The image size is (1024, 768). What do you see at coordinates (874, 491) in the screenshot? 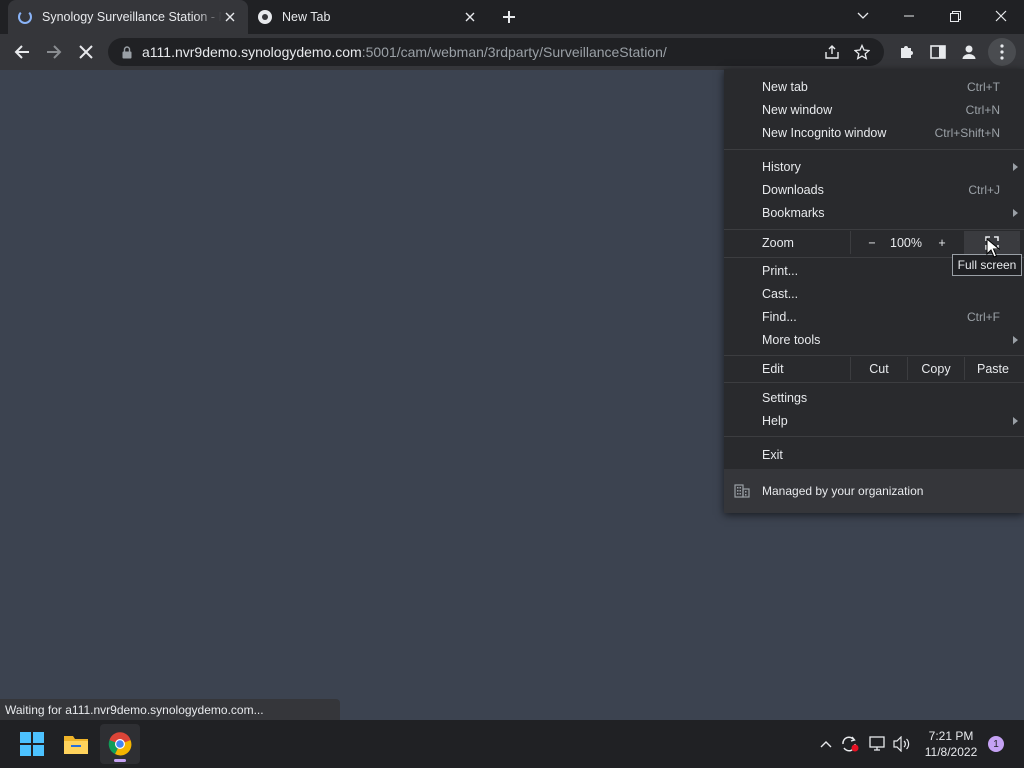
I see `menu-item-managed-by-organization: Managed by your organization` at bounding box center [874, 491].